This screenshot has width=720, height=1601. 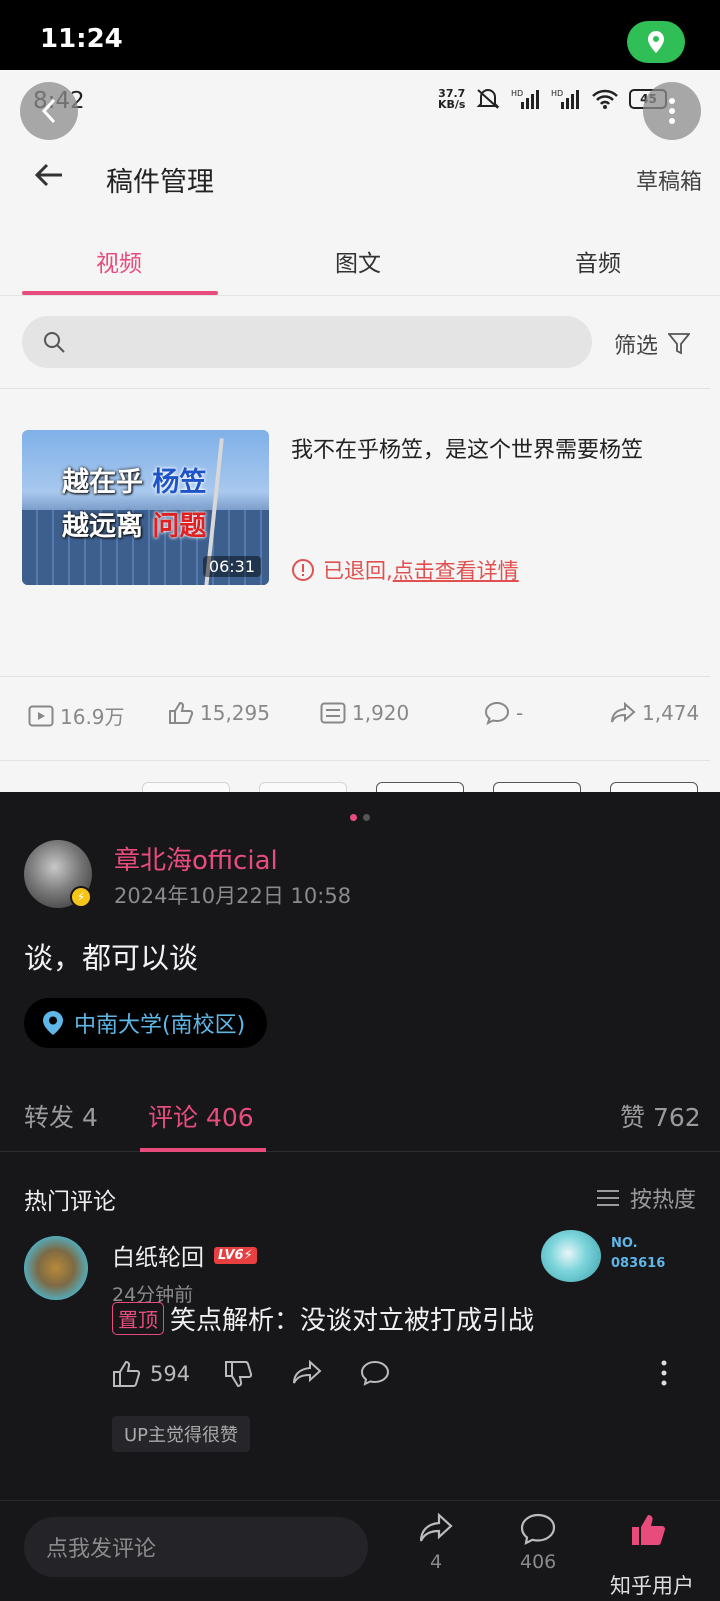 What do you see at coordinates (525, 99) in the screenshot?
I see `signal-icon: HD` at bounding box center [525, 99].